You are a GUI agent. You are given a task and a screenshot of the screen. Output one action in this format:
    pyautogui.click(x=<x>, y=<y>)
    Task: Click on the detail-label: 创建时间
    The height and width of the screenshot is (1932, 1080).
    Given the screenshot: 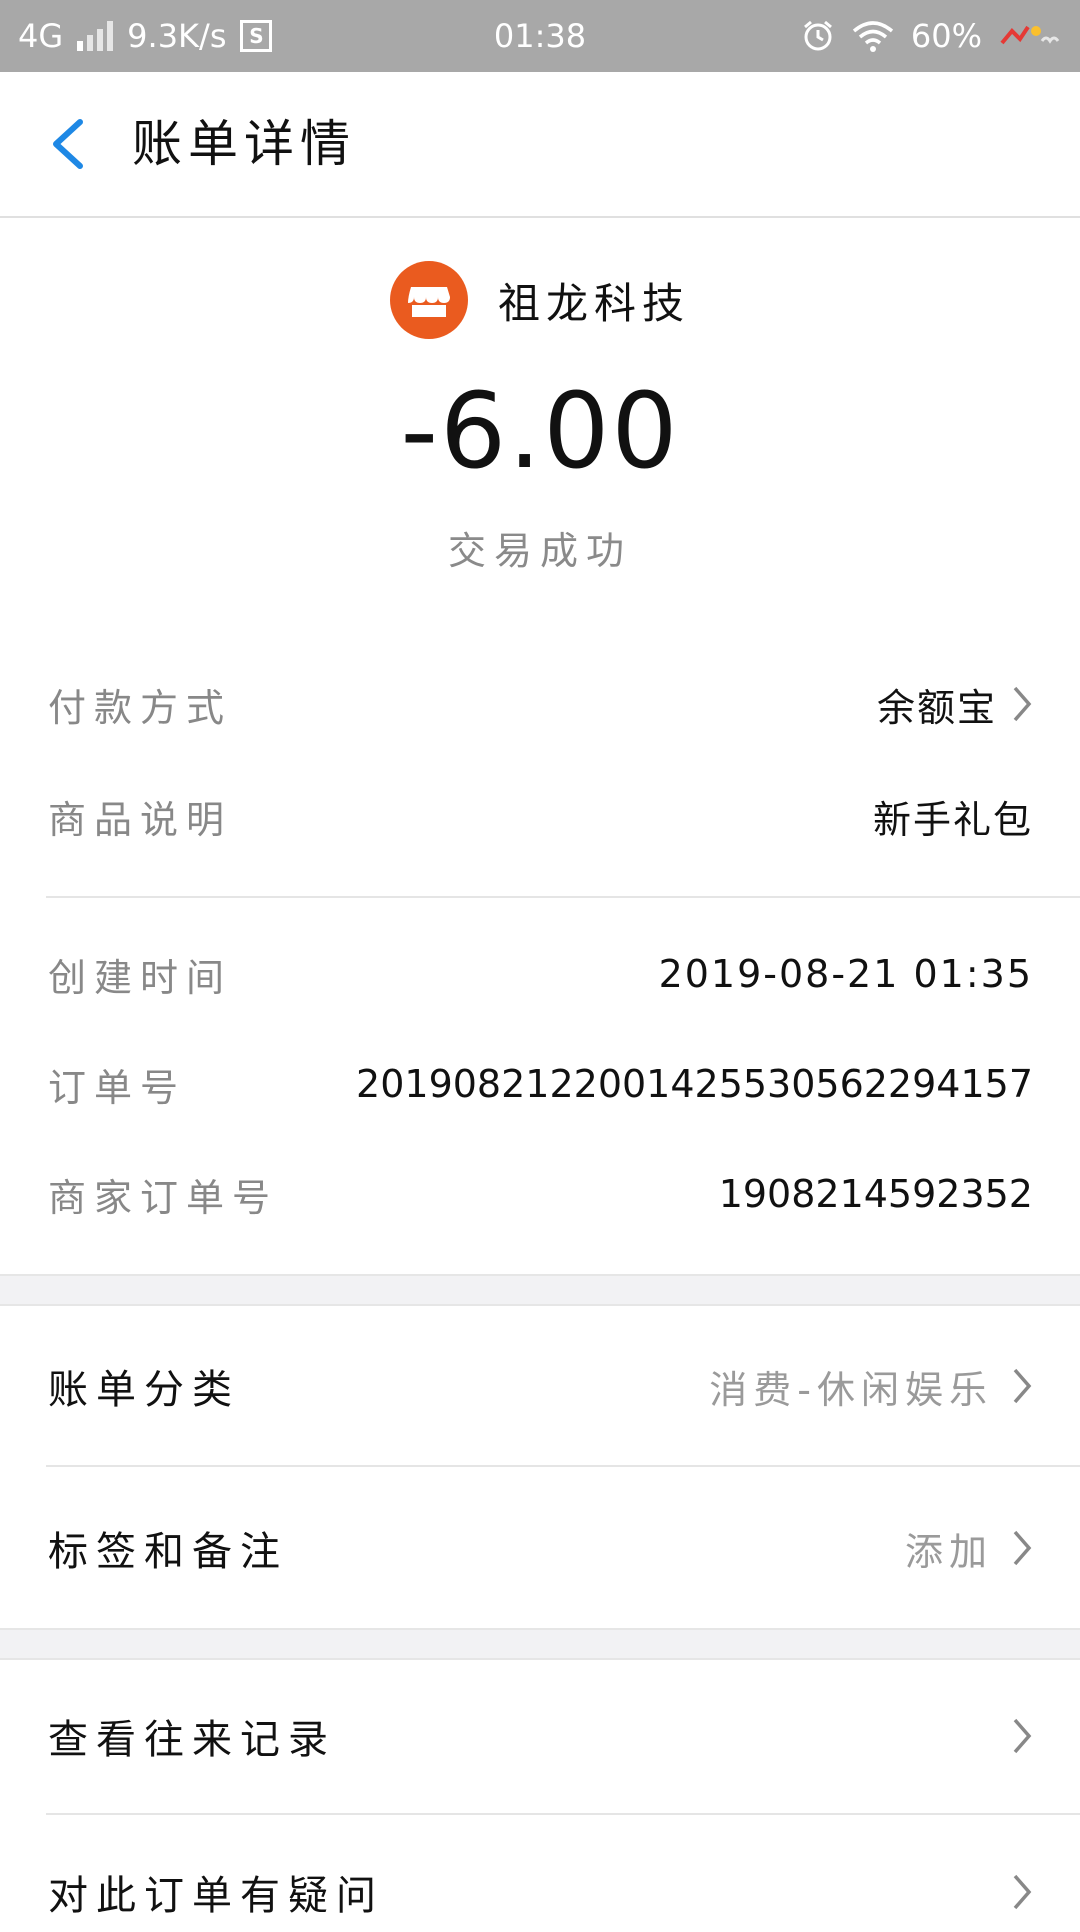 What is the action you would take?
    pyautogui.click(x=140, y=977)
    